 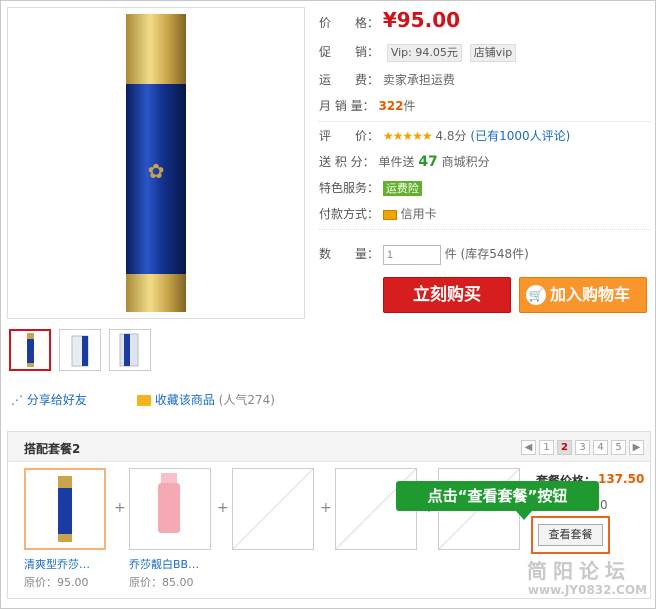 I want to click on payment-label: 付款方式：, so click(x=349, y=214).